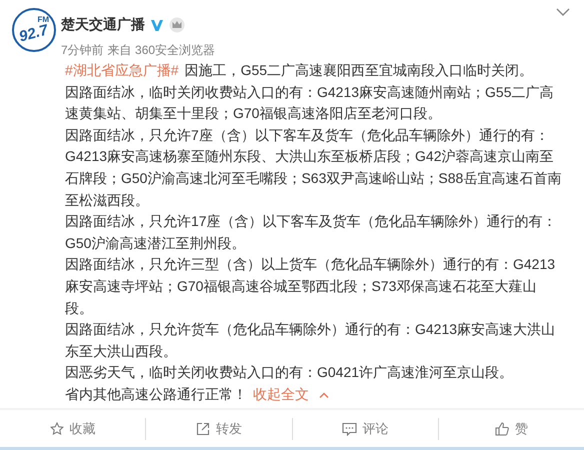 The width and height of the screenshot is (584, 450). What do you see at coordinates (57, 429) in the screenshot?
I see `star-icon` at bounding box center [57, 429].